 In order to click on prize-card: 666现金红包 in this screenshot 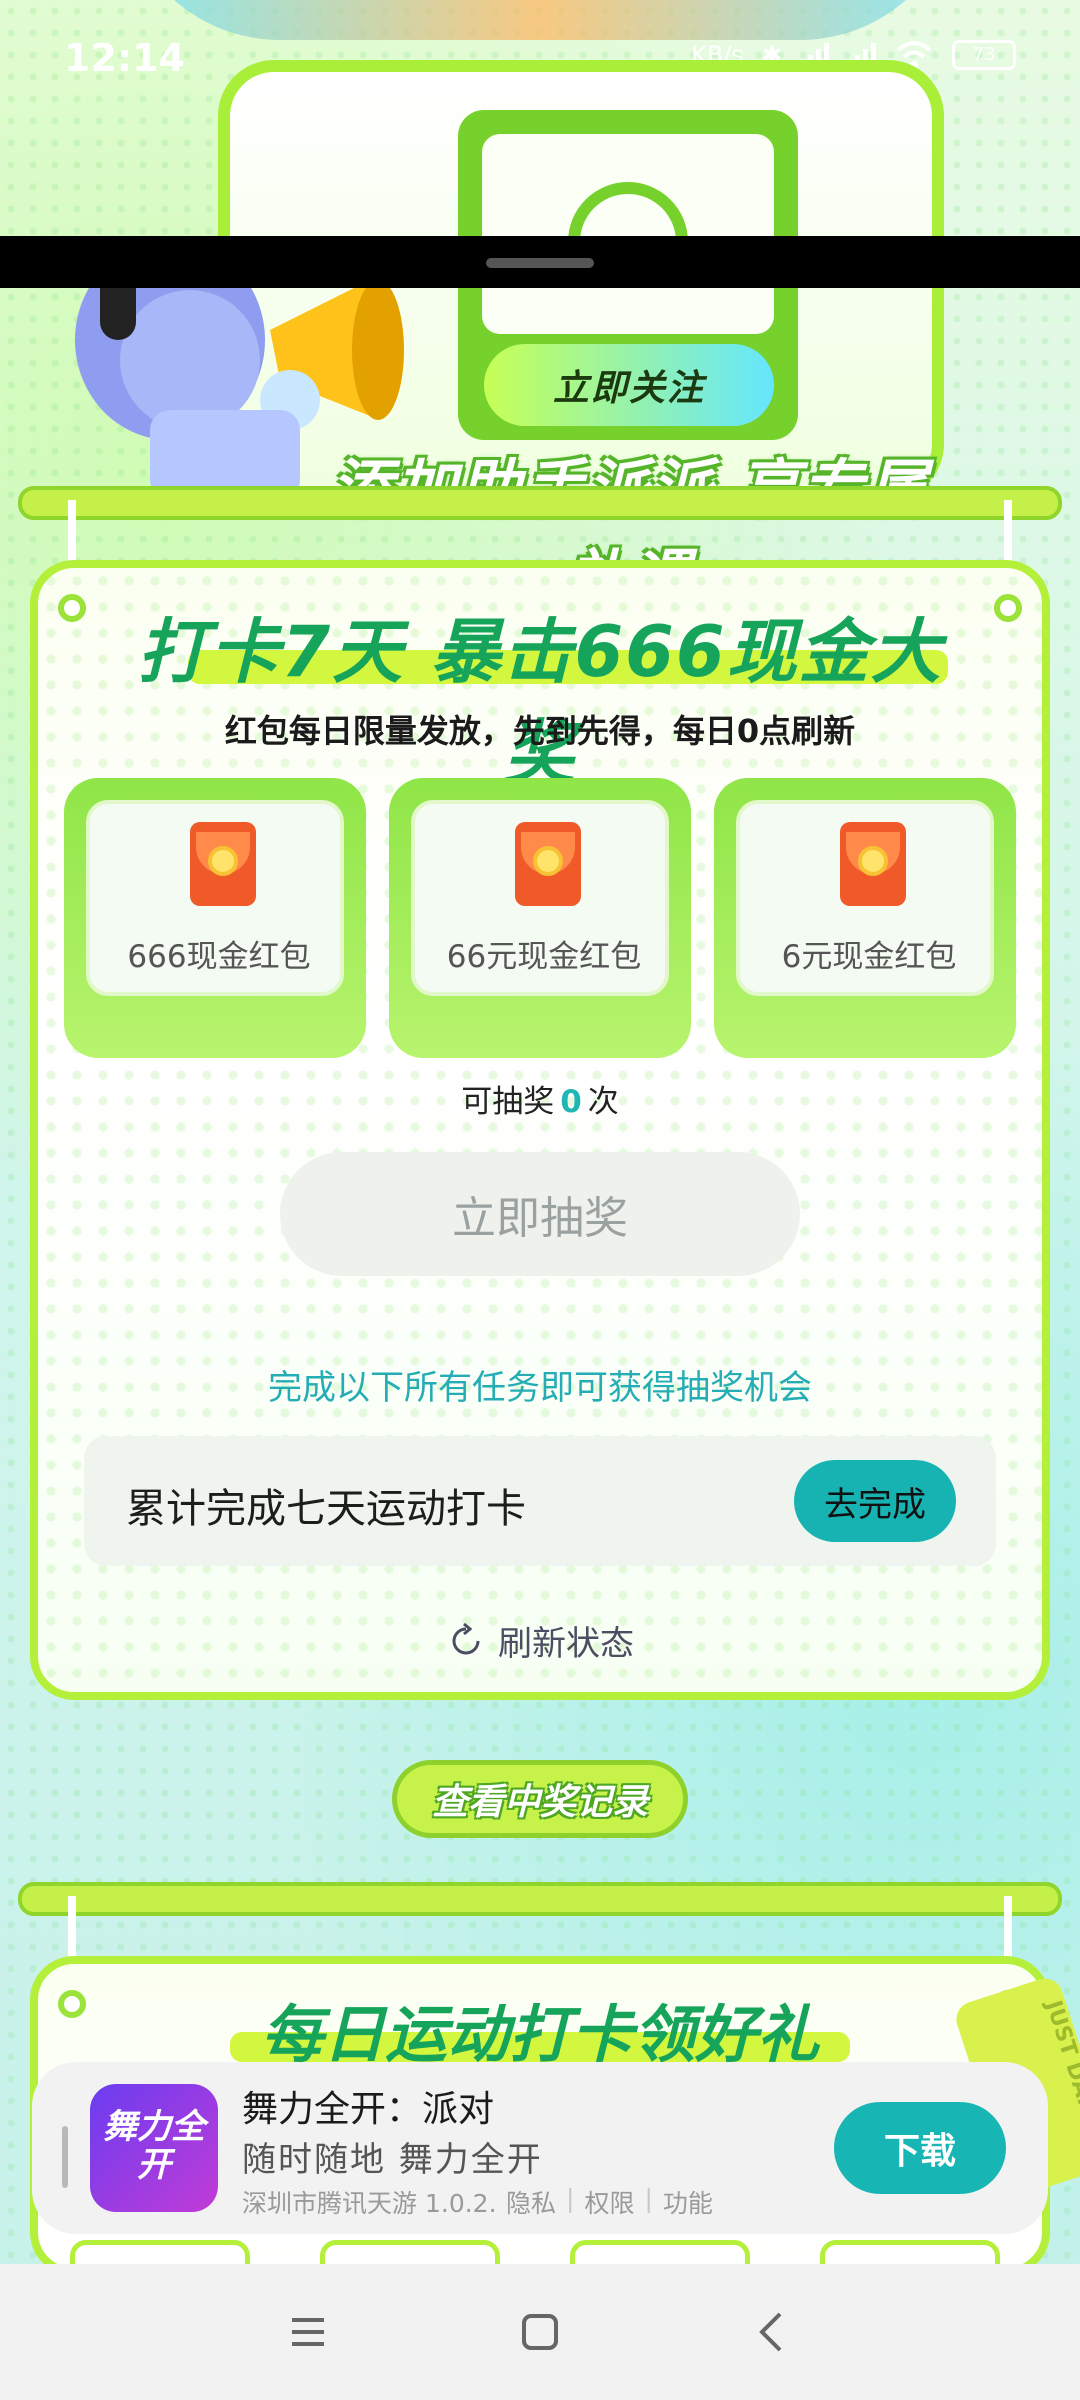, I will do `click(215, 918)`.